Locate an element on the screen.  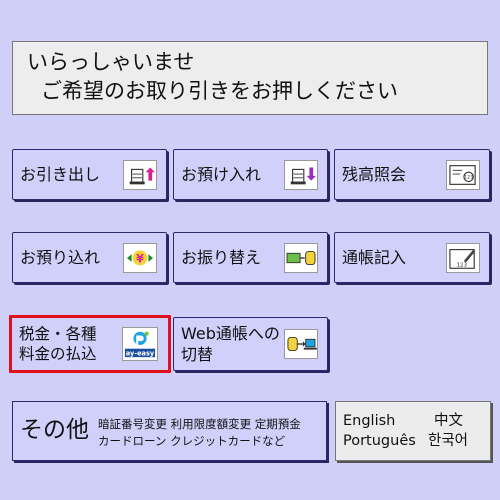
tax-payment-button: 税金・各種 料金の払込 ay-easy is located at coordinates (90, 344).